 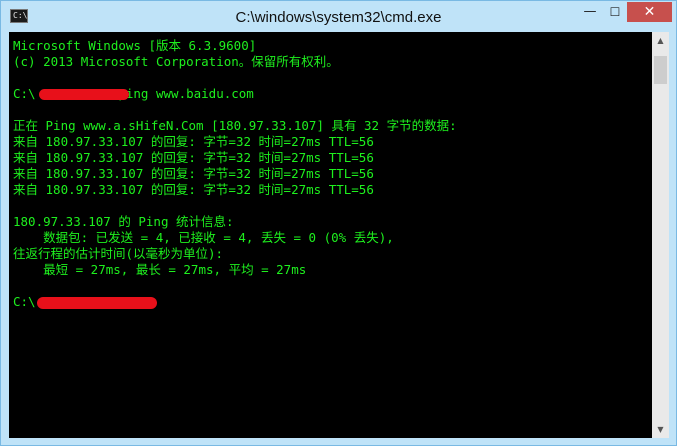 I want to click on vertical-scrollbar: ▲ ▼, so click(x=660, y=235).